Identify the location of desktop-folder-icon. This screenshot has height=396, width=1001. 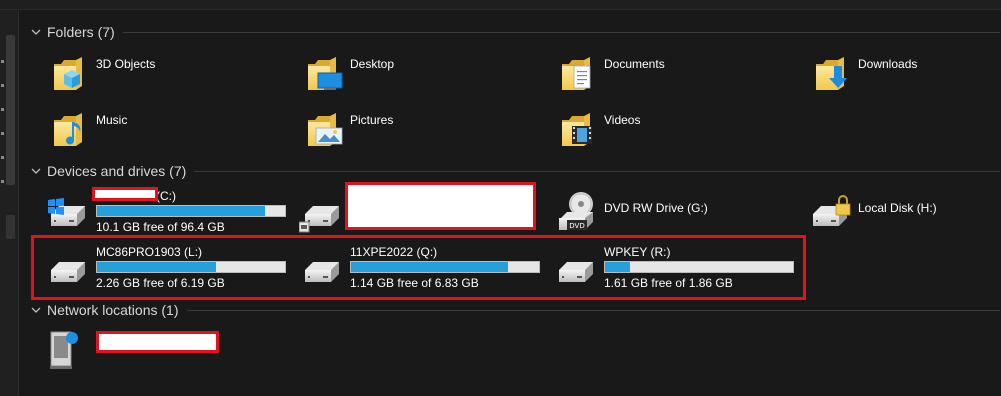
(323, 71).